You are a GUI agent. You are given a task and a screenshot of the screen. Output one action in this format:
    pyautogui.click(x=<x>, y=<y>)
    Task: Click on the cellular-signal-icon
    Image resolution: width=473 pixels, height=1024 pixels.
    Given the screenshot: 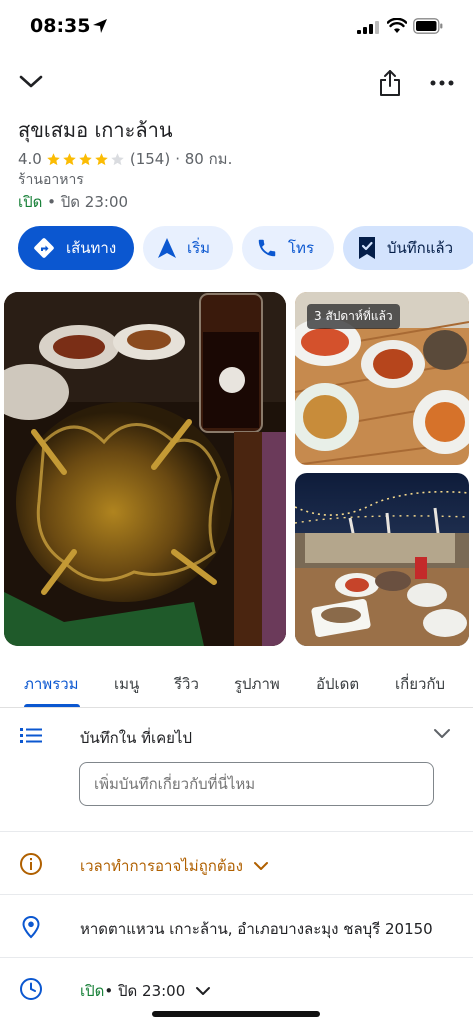 What is the action you would take?
    pyautogui.click(x=368, y=27)
    